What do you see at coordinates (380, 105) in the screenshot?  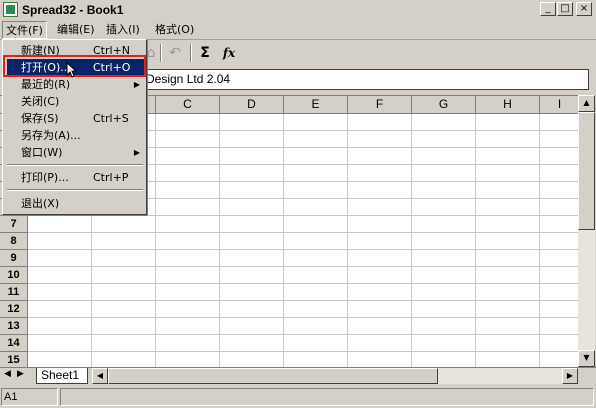 I see `column-header-f: F` at bounding box center [380, 105].